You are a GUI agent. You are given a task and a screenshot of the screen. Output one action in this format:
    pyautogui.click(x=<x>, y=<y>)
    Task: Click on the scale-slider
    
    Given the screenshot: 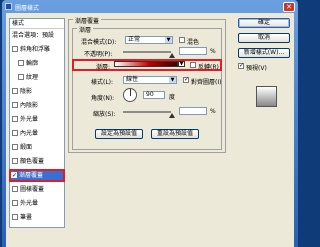 What is the action you would take?
    pyautogui.click(x=147, y=112)
    